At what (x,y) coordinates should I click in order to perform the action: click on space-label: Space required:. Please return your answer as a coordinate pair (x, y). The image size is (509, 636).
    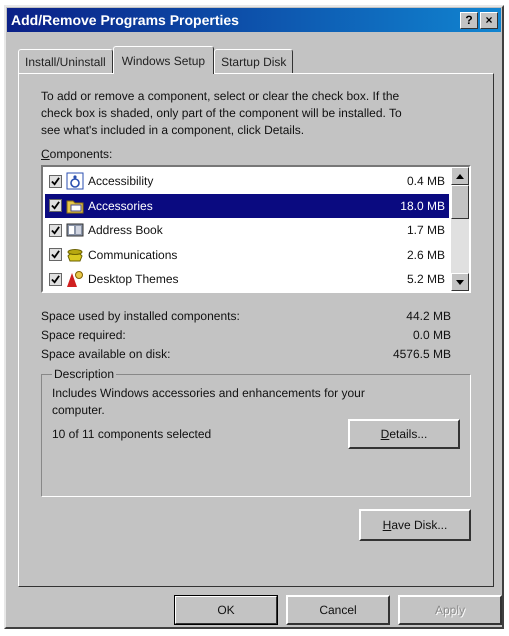
    Looking at the image, I should click on (83, 335).